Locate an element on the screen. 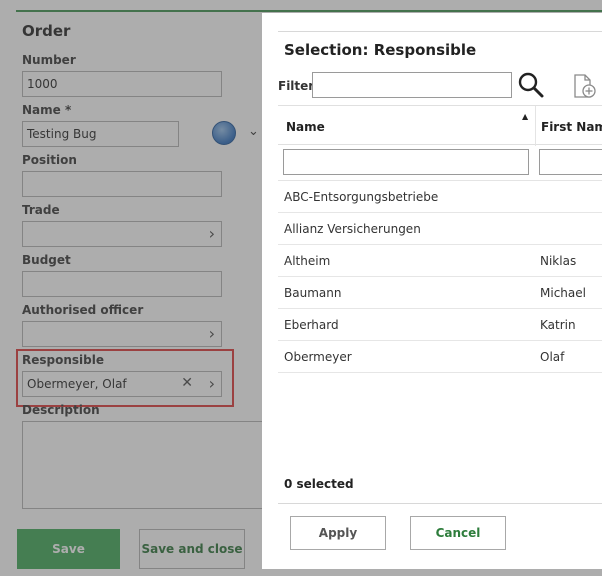 This screenshot has height=576, width=602. row-name: Altheim is located at coordinates (307, 261).